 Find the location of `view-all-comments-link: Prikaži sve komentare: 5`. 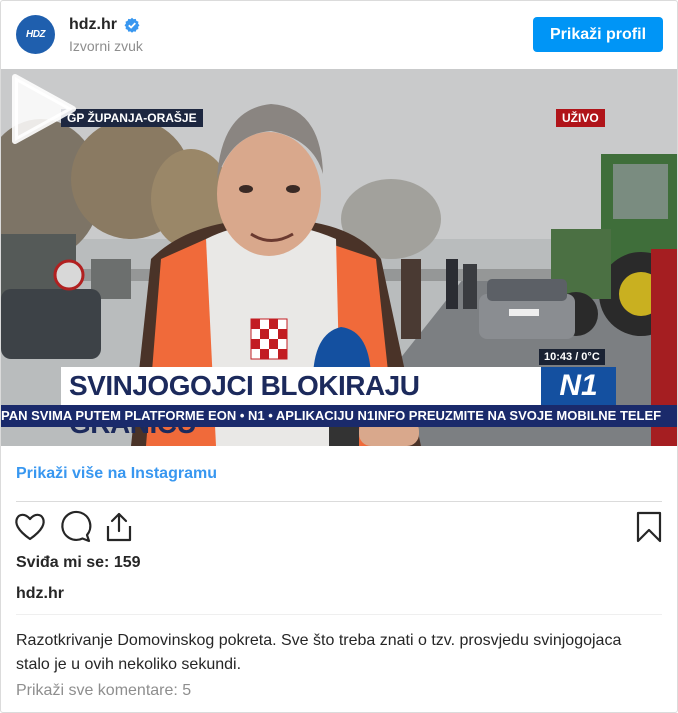

view-all-comments-link: Prikaži sve komentare: 5 is located at coordinates (103, 691).